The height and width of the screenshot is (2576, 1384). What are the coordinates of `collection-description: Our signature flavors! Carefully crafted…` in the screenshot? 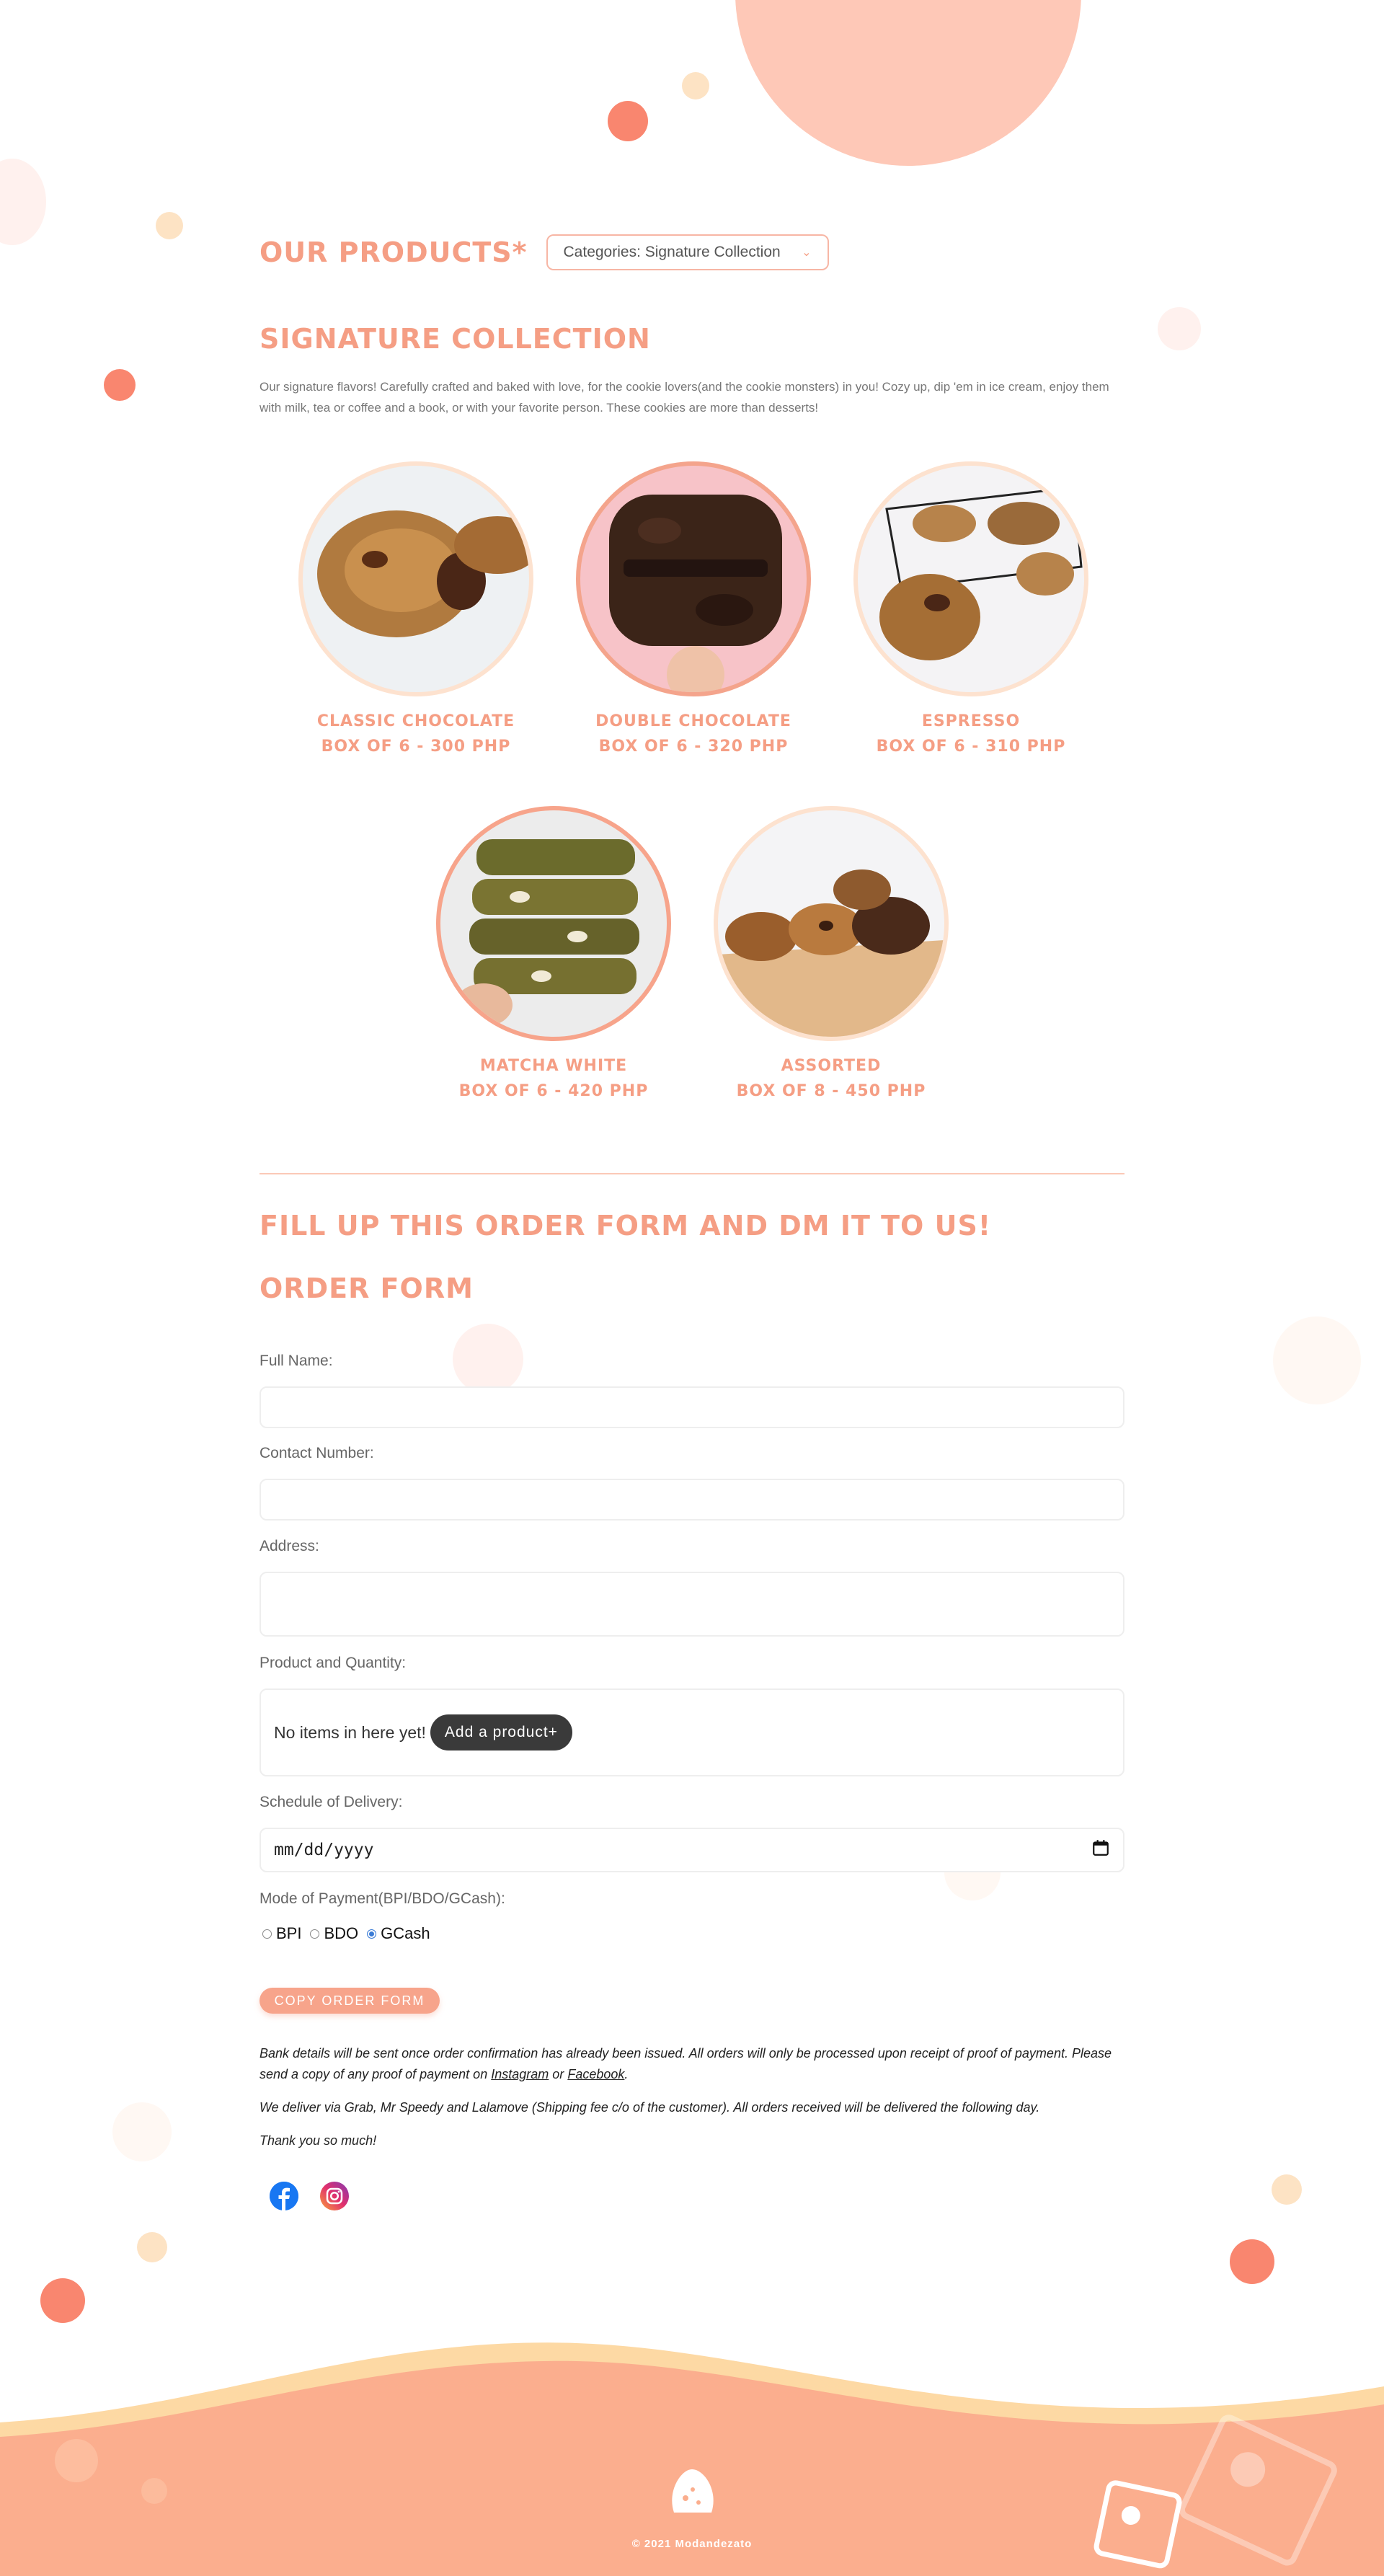 It's located at (684, 397).